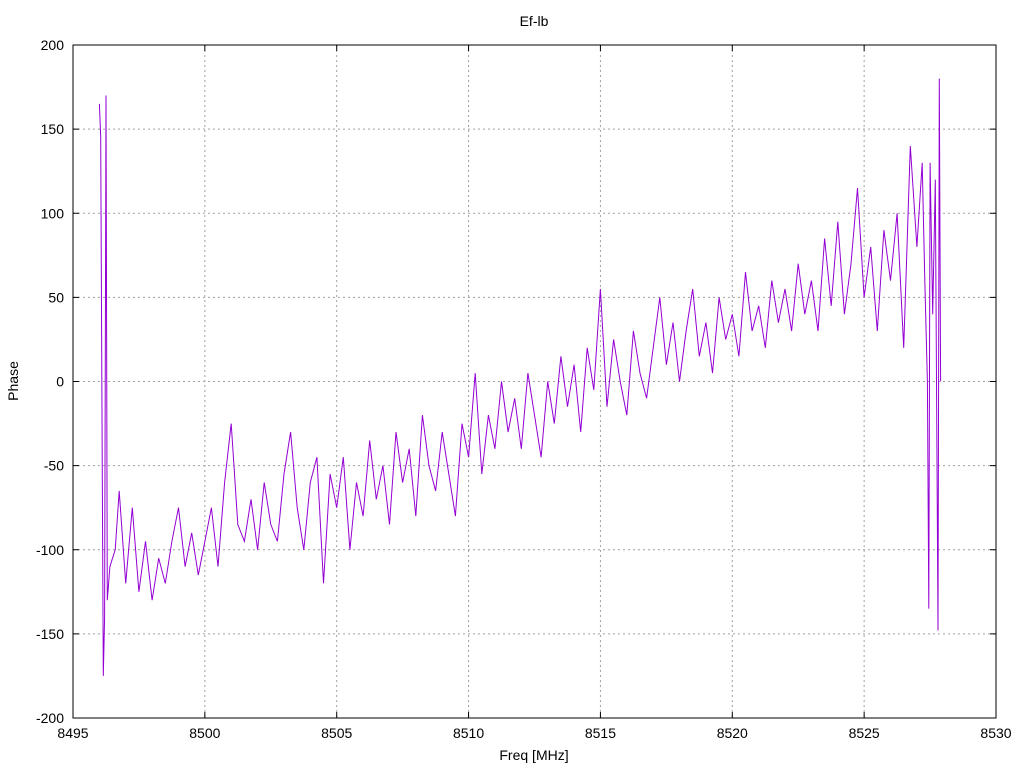 This screenshot has width=1024, height=773. What do you see at coordinates (50, 550) in the screenshot?
I see `y-tick-label: -100` at bounding box center [50, 550].